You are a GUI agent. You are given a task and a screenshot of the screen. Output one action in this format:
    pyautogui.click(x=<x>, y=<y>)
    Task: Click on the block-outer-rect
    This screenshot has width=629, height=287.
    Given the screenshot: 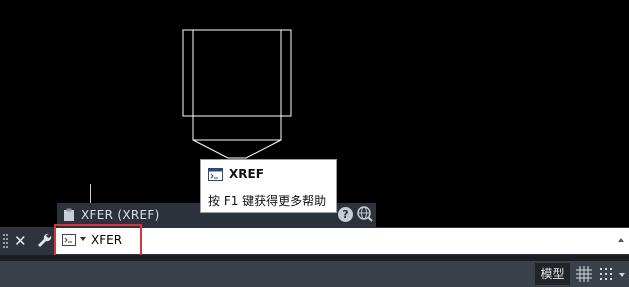 What is the action you would take?
    pyautogui.click(x=237, y=73)
    